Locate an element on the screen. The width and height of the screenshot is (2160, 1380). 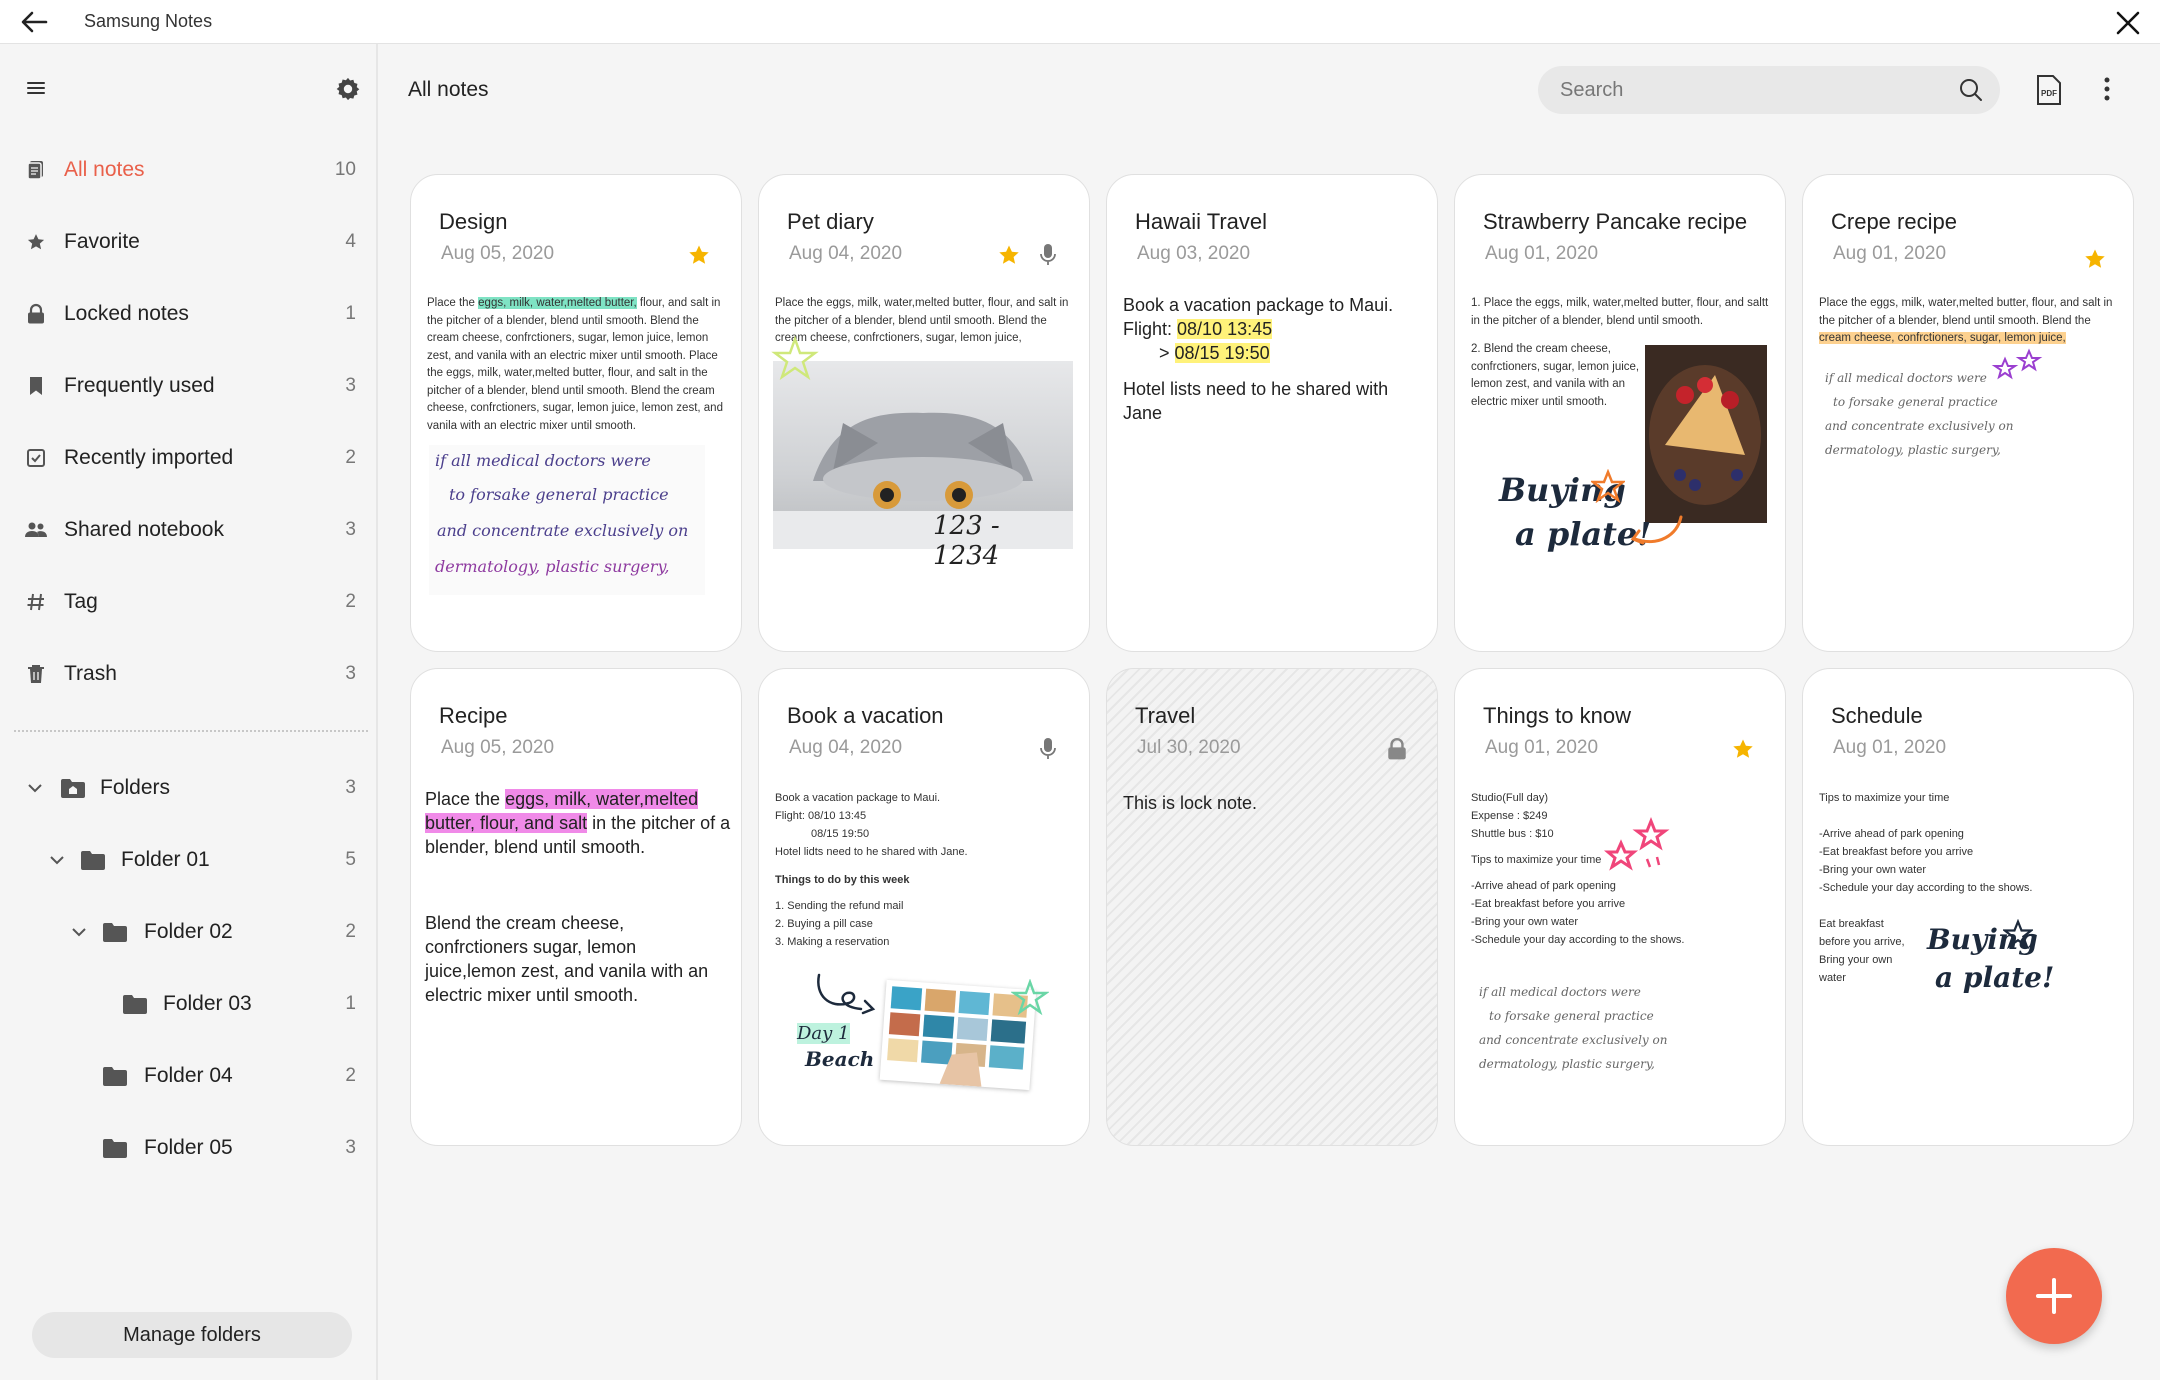
folder-label: Folder 05 is located at coordinates (188, 1147).